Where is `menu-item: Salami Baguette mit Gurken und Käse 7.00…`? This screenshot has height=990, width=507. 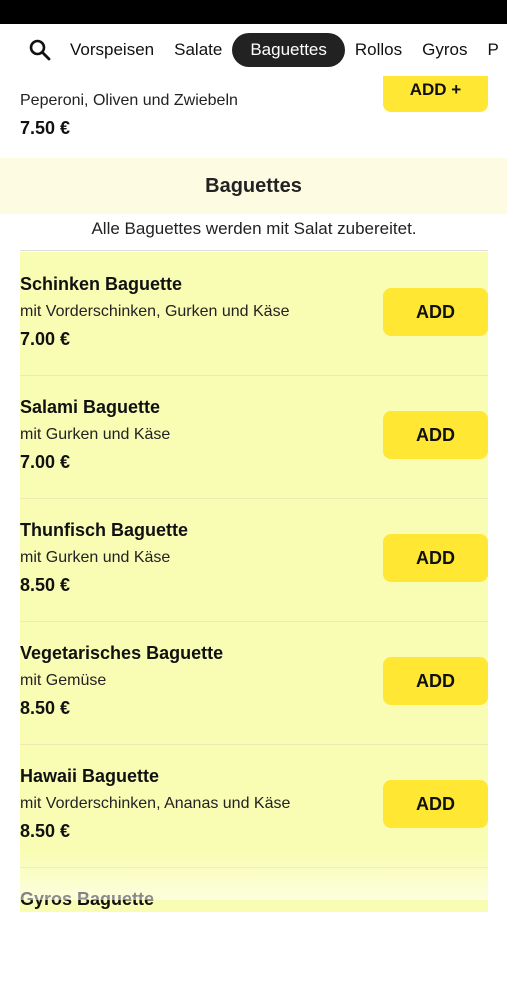
menu-item: Salami Baguette mit Gurken und Käse 7.00… is located at coordinates (254, 437).